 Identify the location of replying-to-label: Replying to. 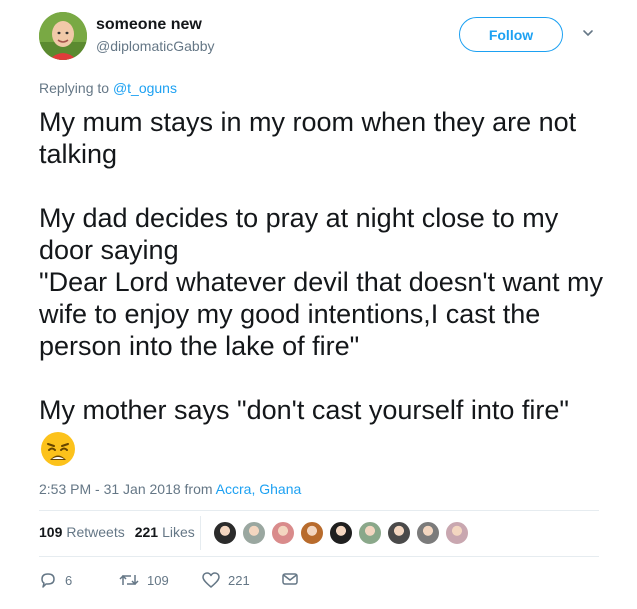
(74, 88).